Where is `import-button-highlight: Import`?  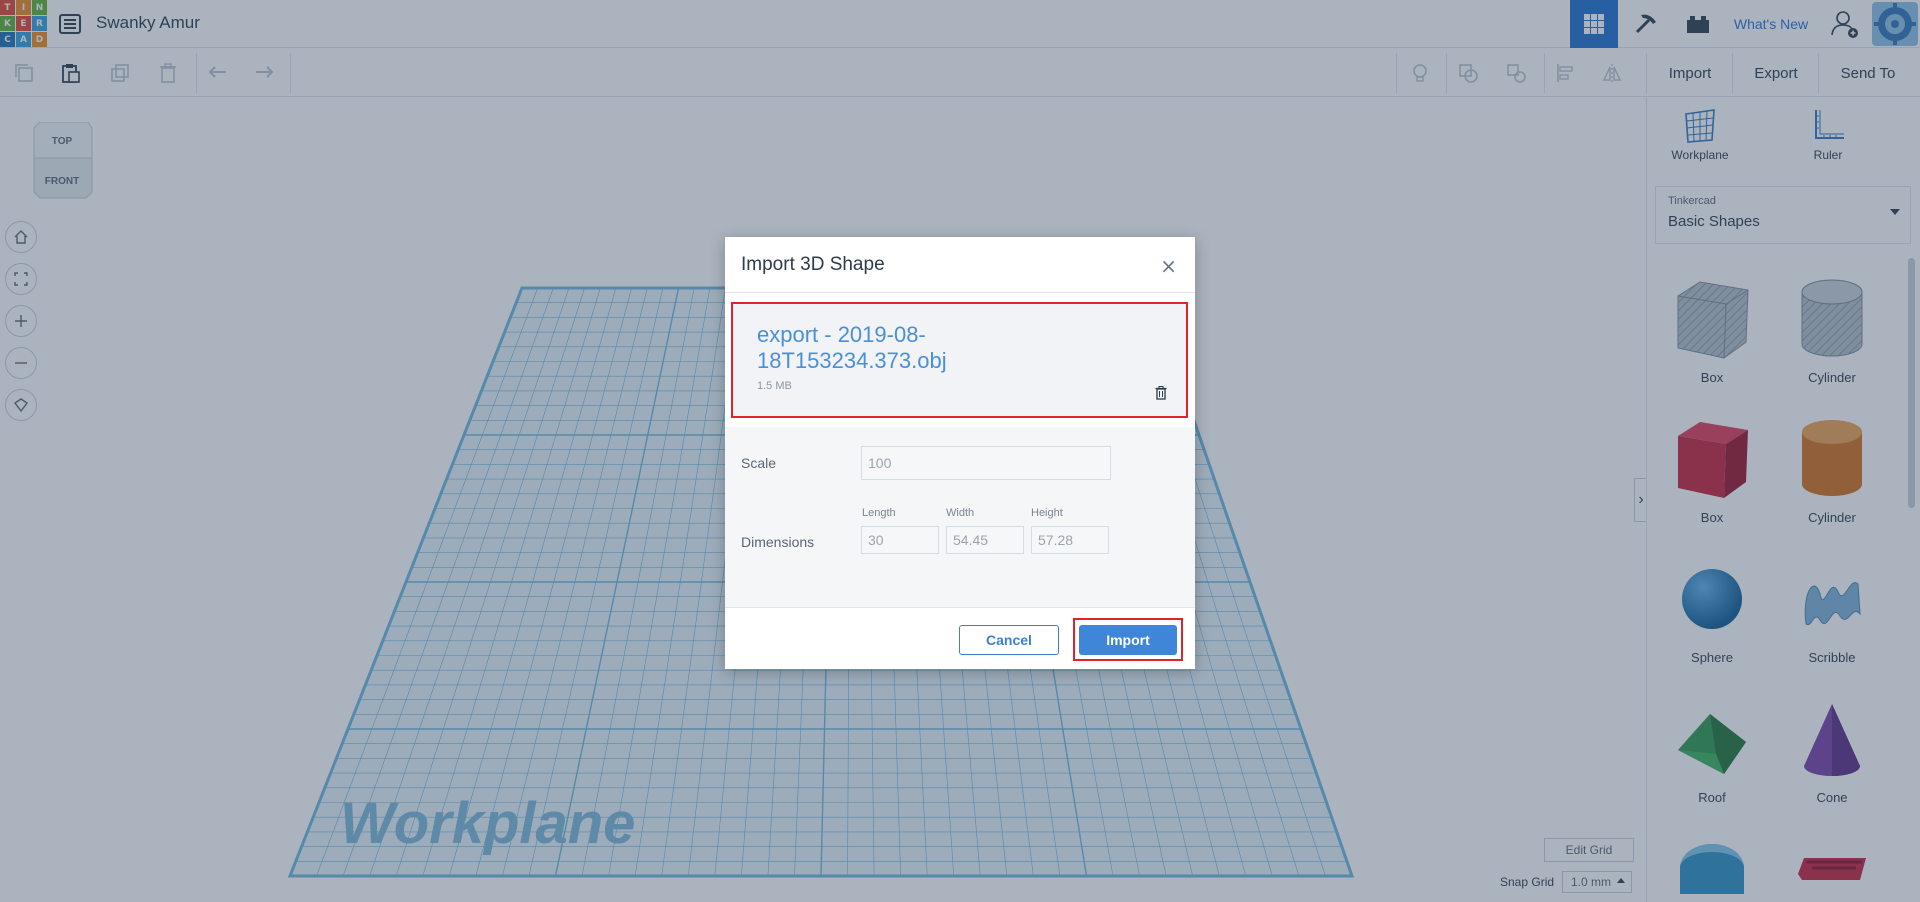
import-button-highlight: Import is located at coordinates (1128, 639).